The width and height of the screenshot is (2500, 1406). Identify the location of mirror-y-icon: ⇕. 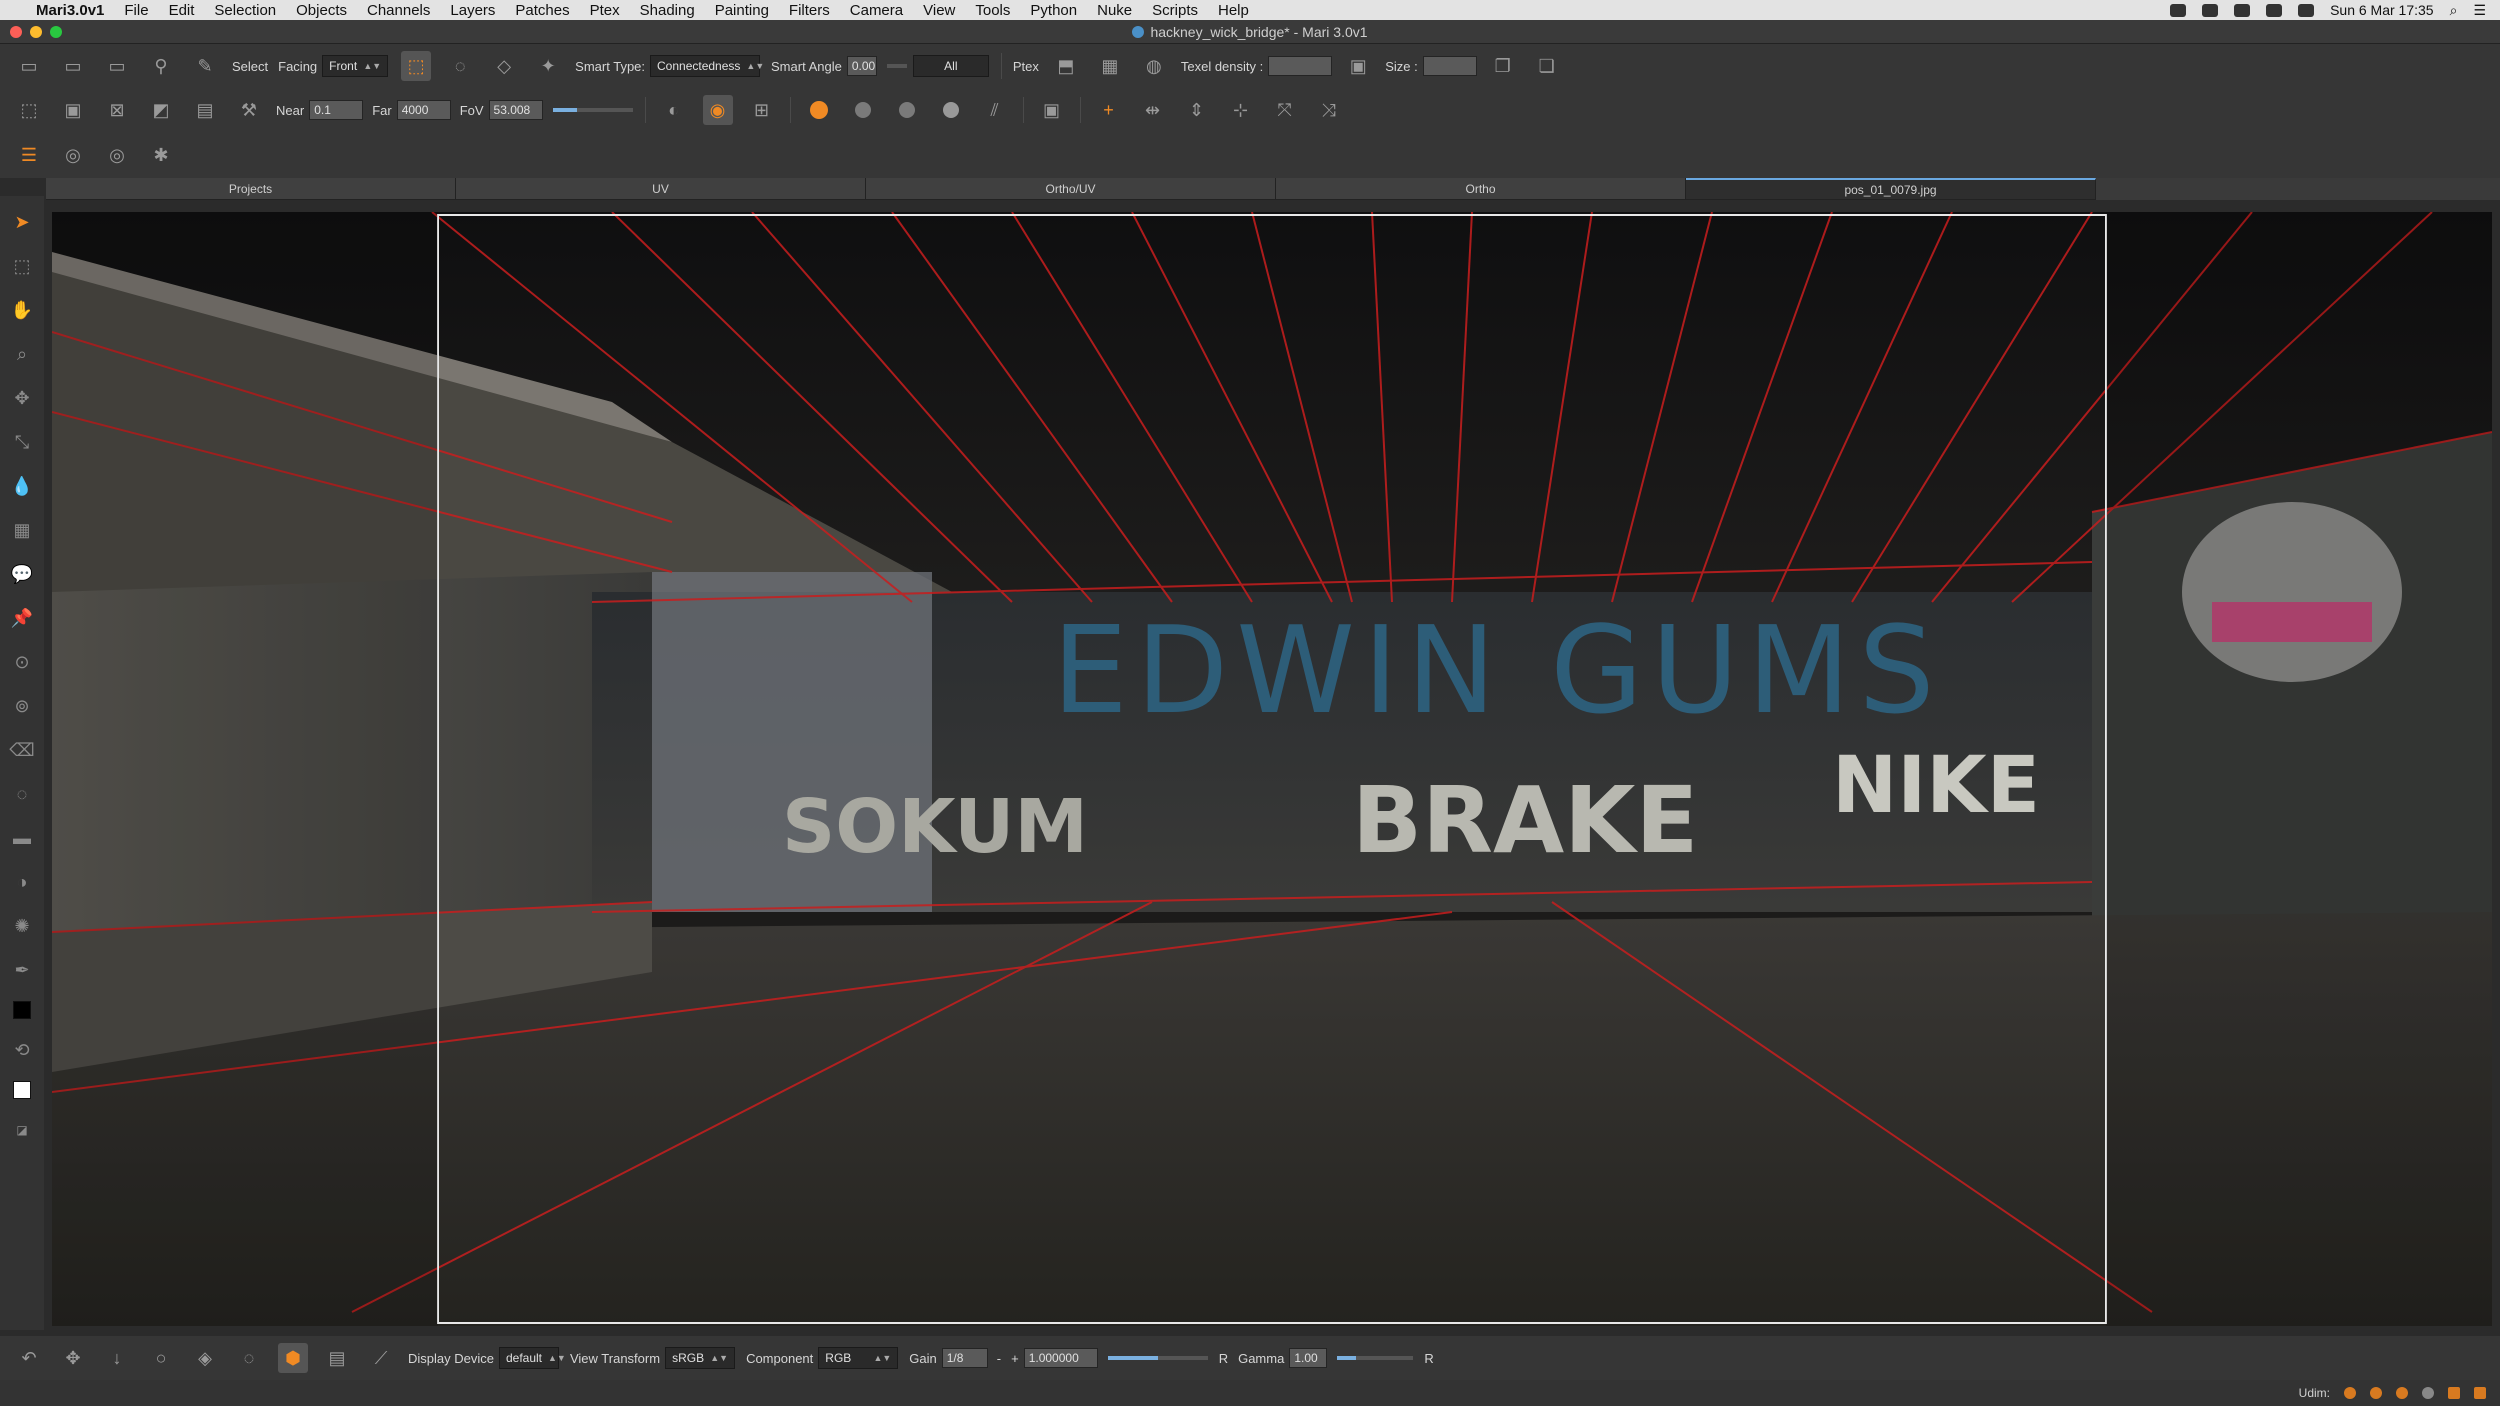
(1197, 110).